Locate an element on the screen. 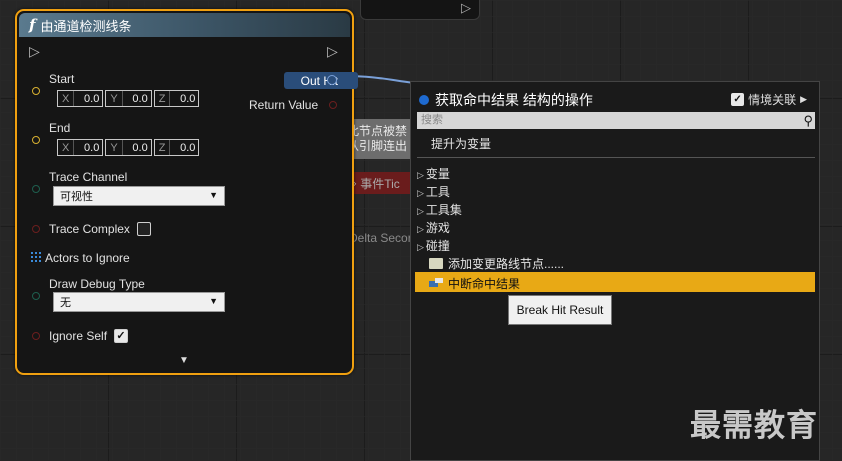  function-icon: f is located at coordinates (32, 25).